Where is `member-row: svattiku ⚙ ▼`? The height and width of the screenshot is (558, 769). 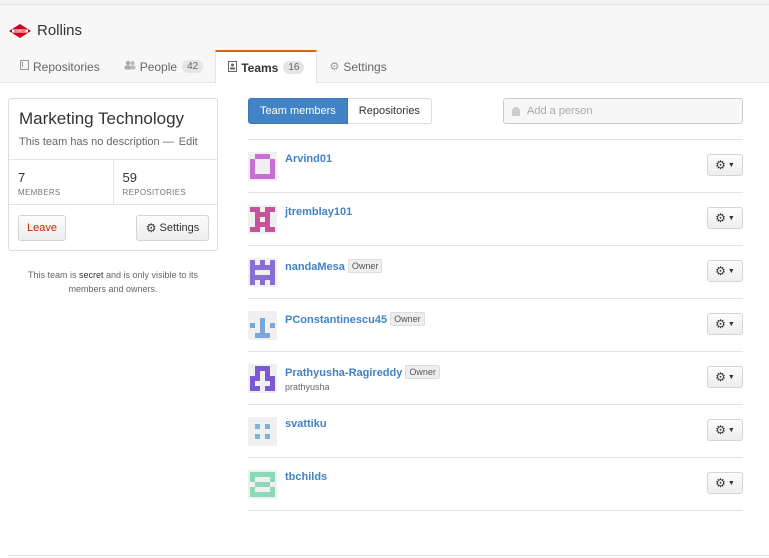 member-row: svattiku ⚙ ▼ is located at coordinates (495, 431).